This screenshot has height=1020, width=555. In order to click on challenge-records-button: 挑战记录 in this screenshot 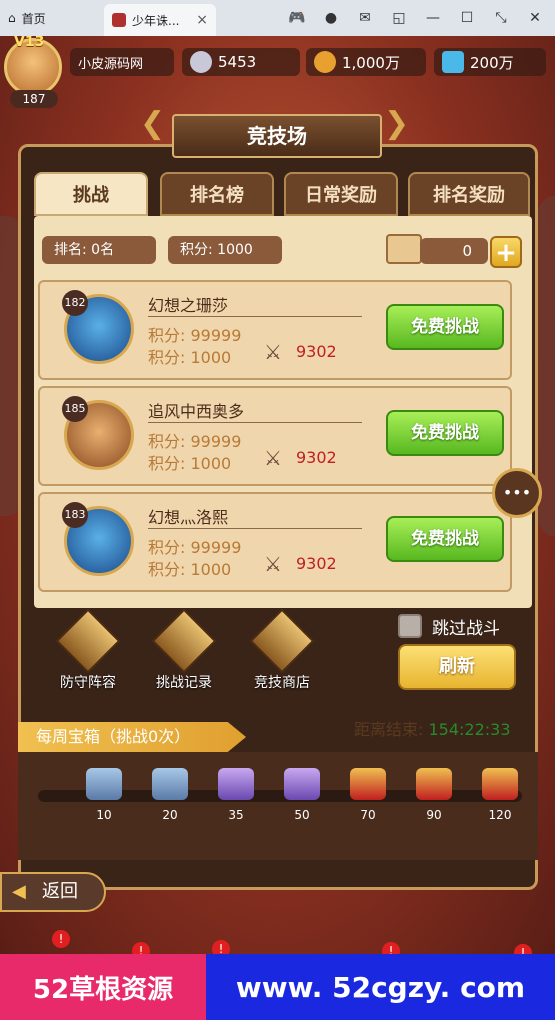, I will do `click(184, 649)`.